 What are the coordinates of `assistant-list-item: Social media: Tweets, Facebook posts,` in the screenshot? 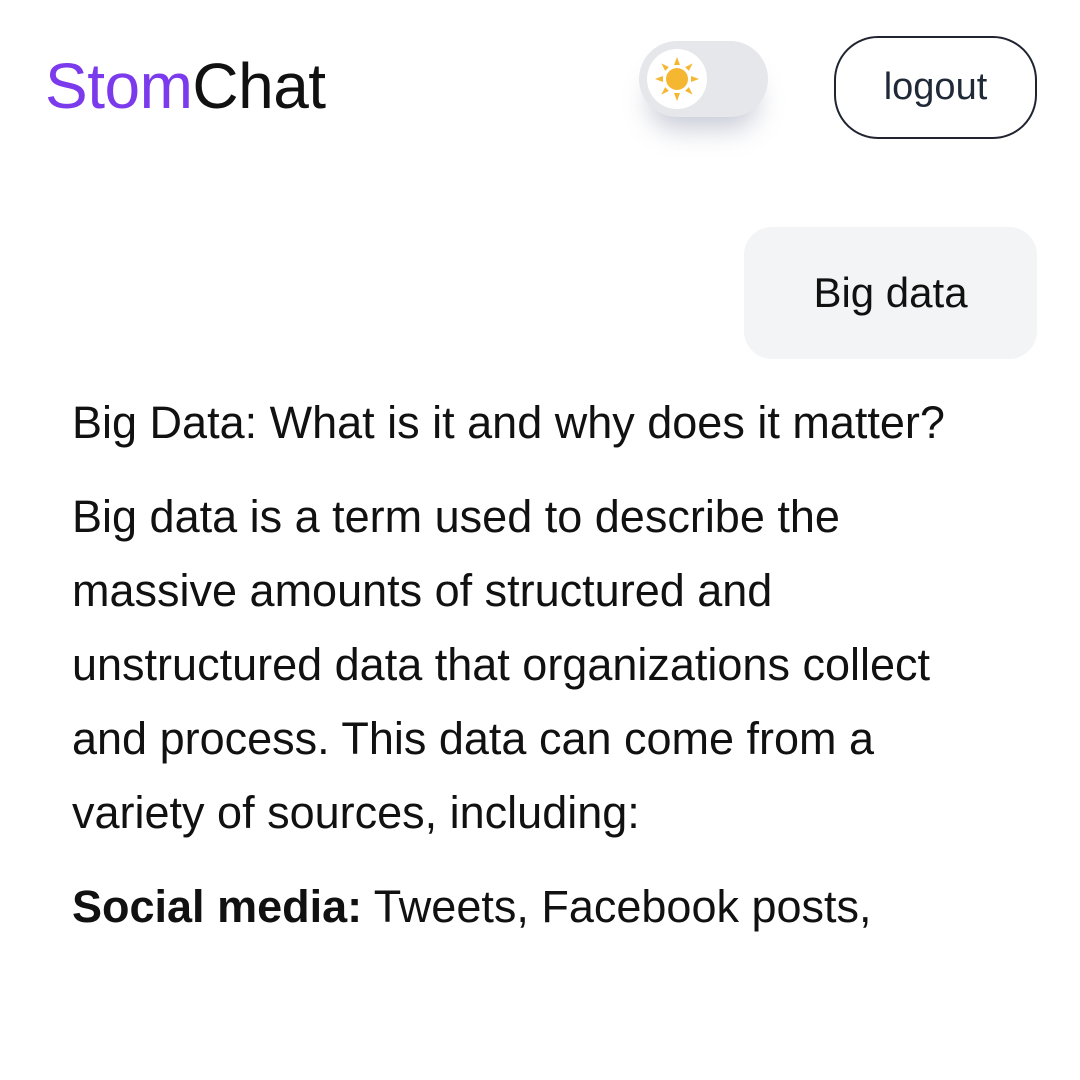 It's located at (542, 907).